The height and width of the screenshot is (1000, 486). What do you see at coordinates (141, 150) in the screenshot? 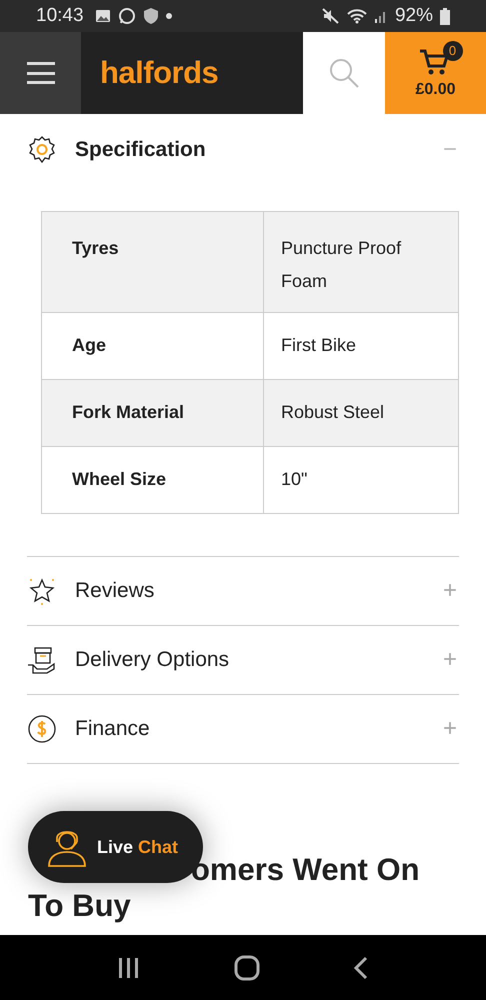
I see `section-title: Specification` at bounding box center [141, 150].